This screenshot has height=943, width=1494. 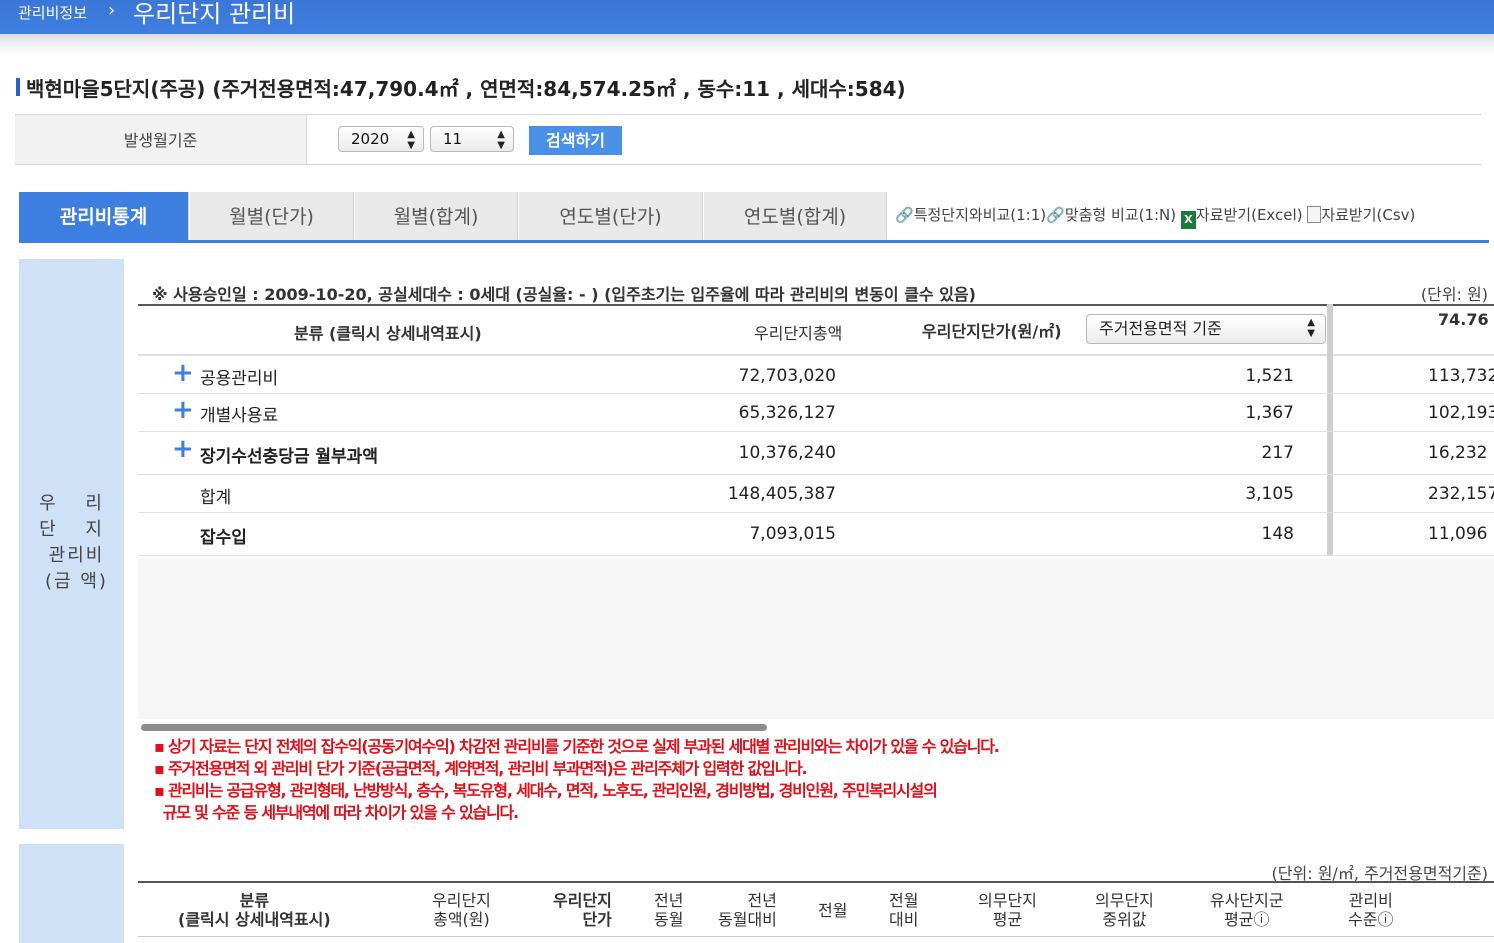 I want to click on row-ref-value: 113,732, so click(x=1461, y=376).